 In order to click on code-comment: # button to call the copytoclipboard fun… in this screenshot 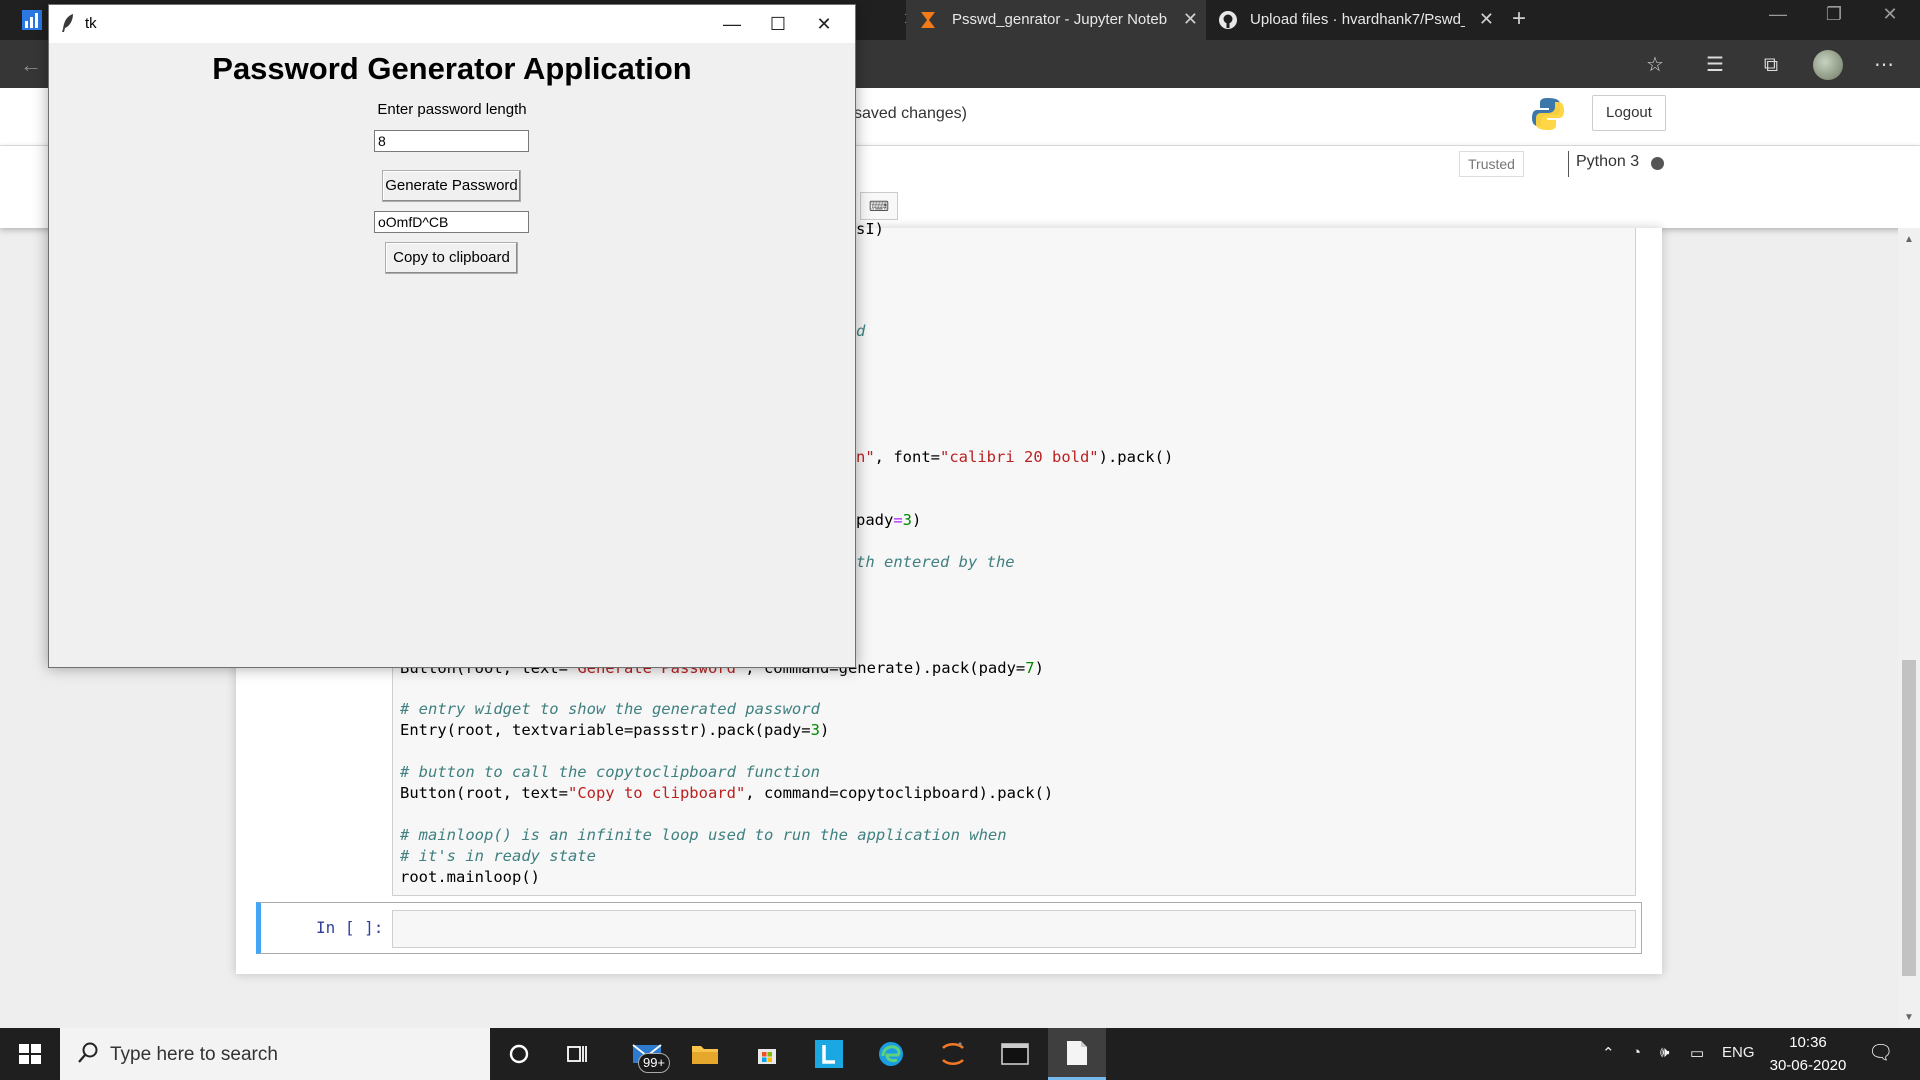, I will do `click(610, 772)`.